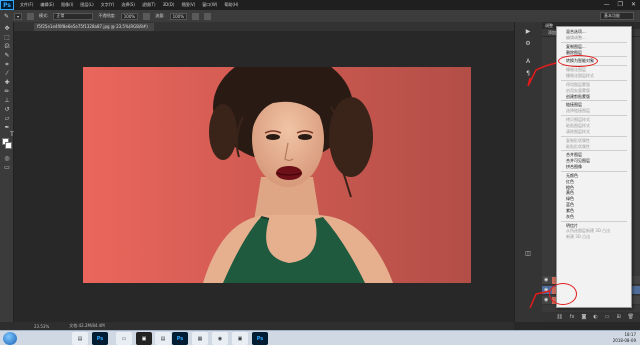  What do you see at coordinates (147, 16) in the screenshot?
I see `pressure-opacity-icon` at bounding box center [147, 16].